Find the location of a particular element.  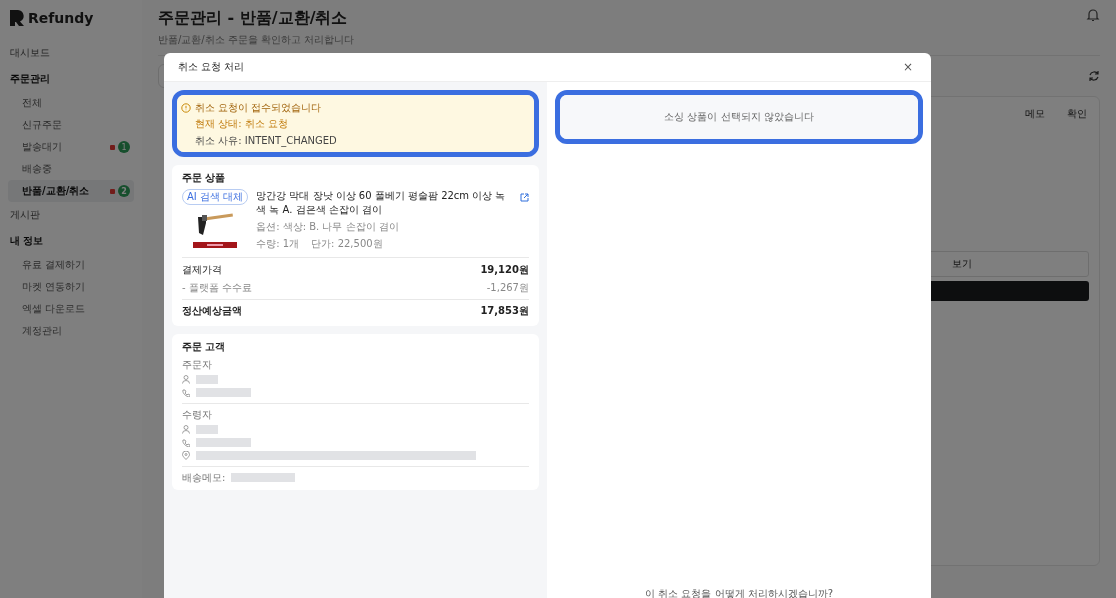

sidebar-subitem: 배송중 is located at coordinates (71, 169).